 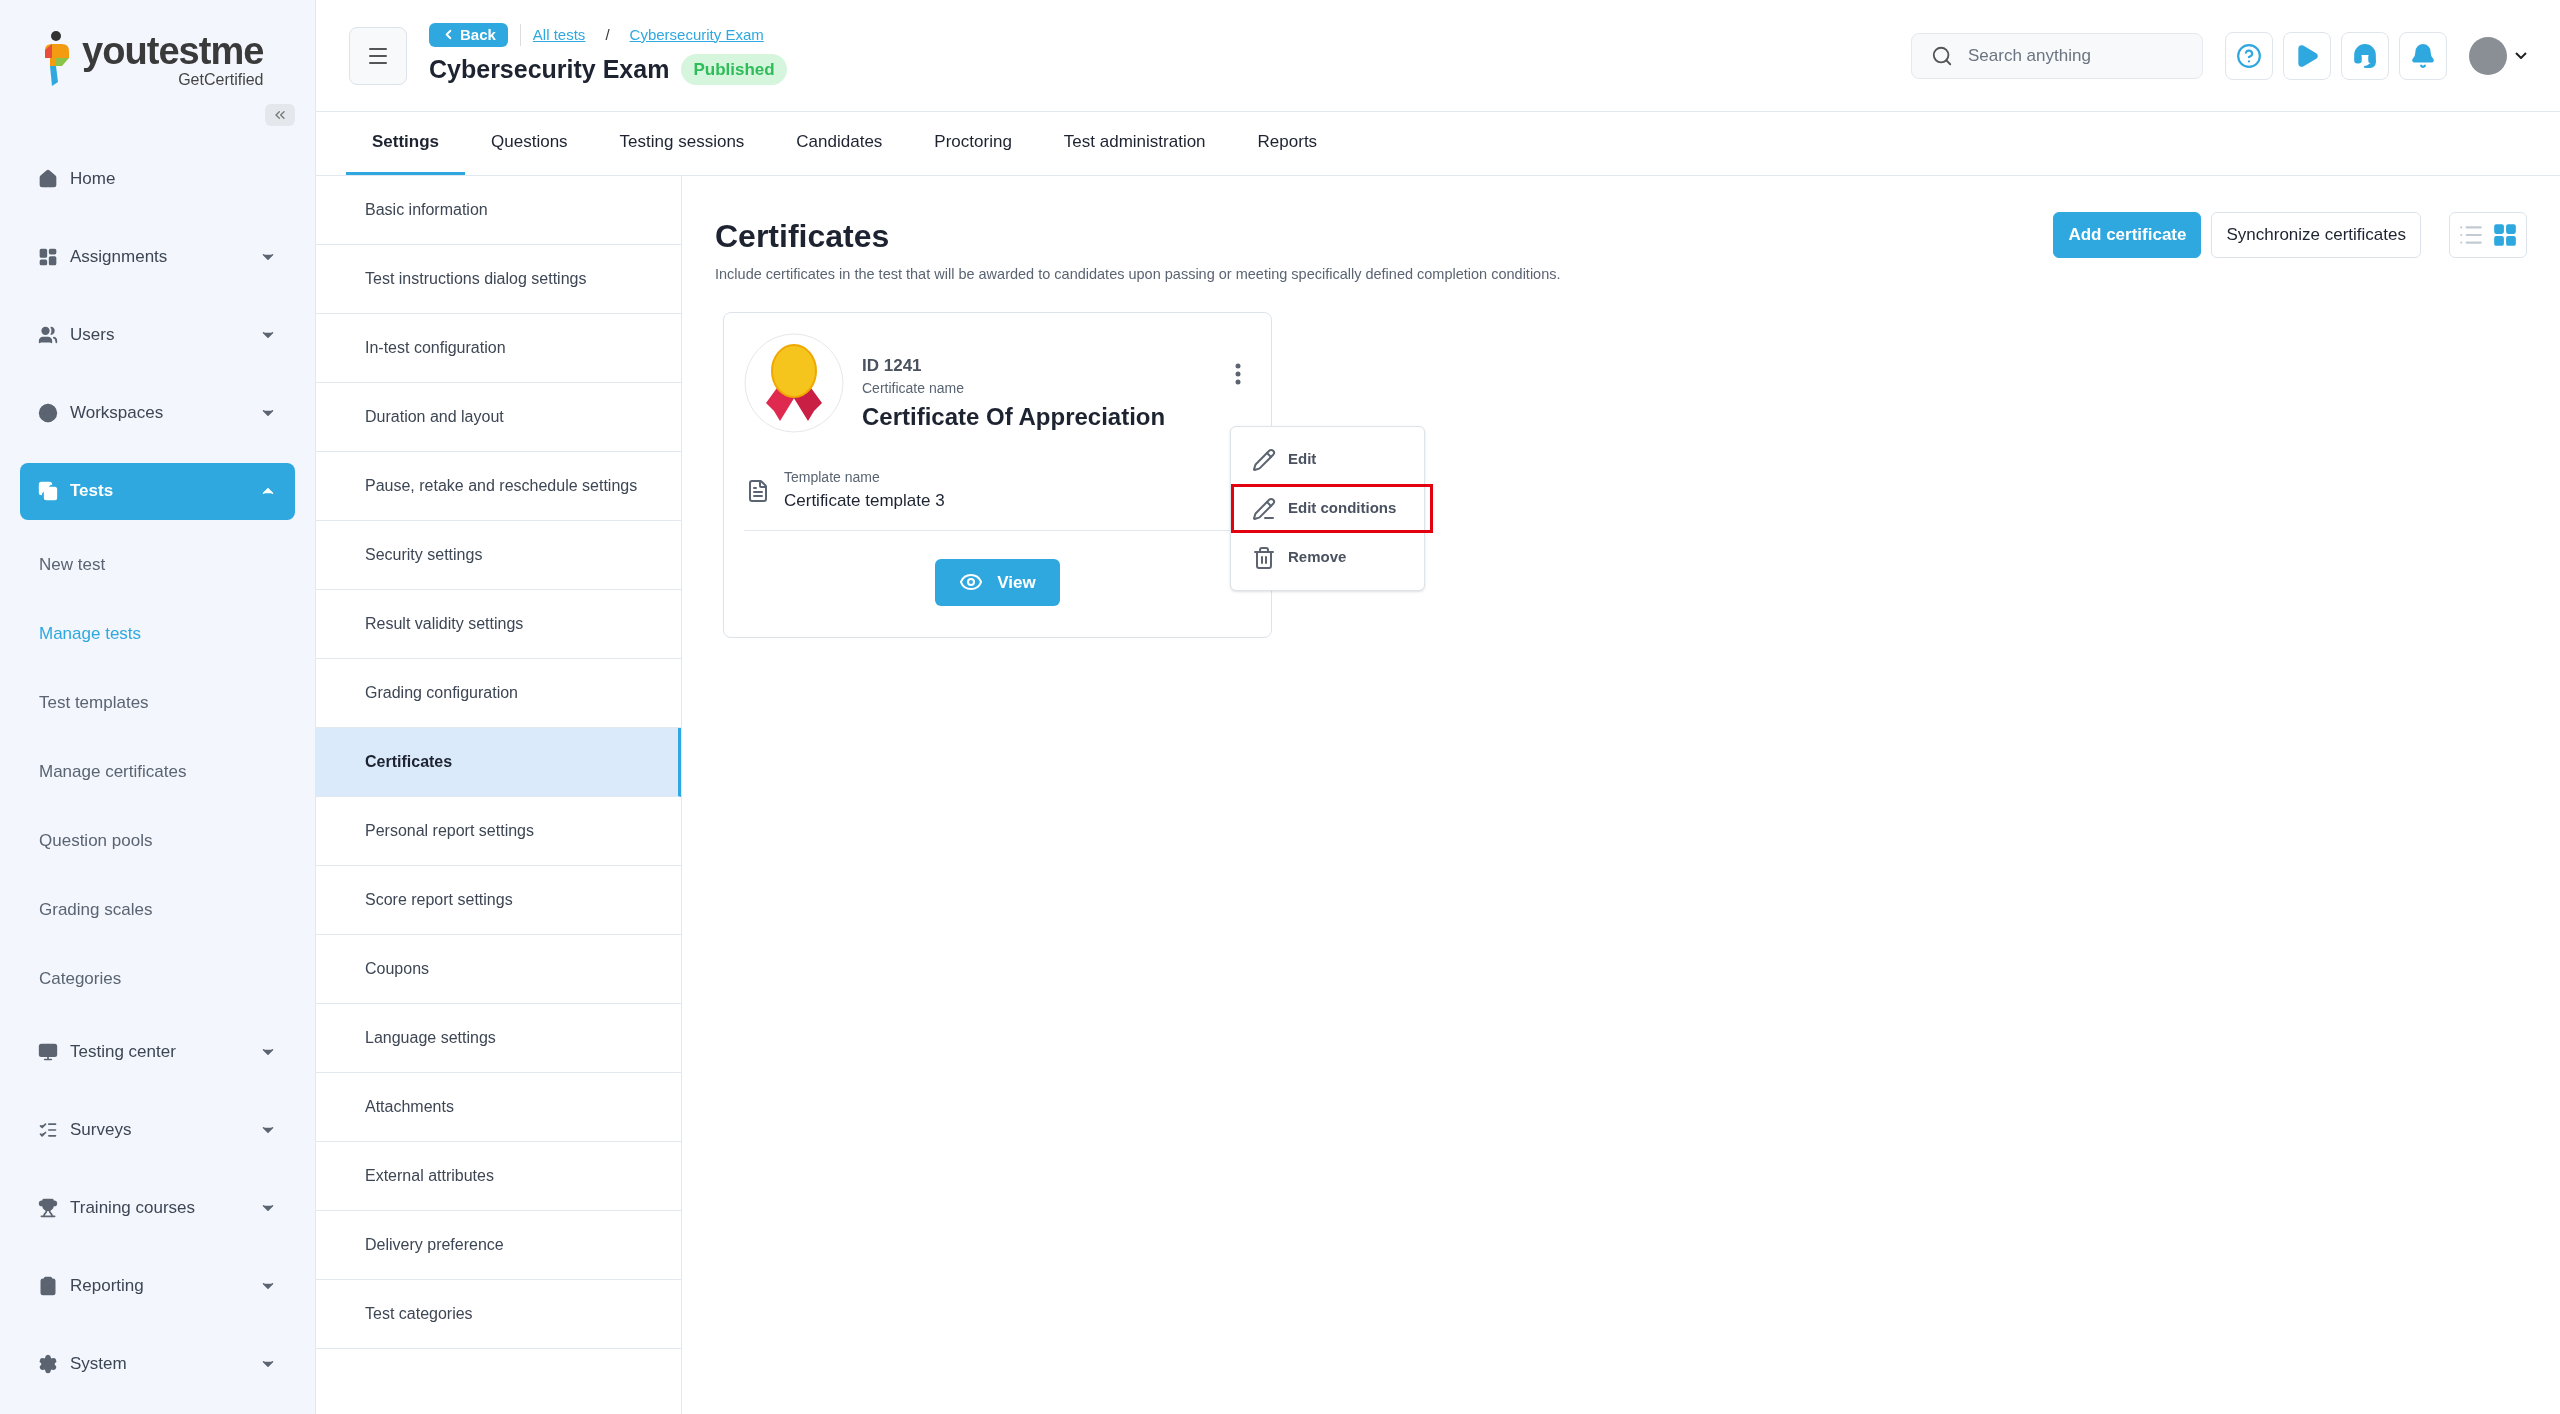 What do you see at coordinates (48, 1208) in the screenshot?
I see `trophy-icon` at bounding box center [48, 1208].